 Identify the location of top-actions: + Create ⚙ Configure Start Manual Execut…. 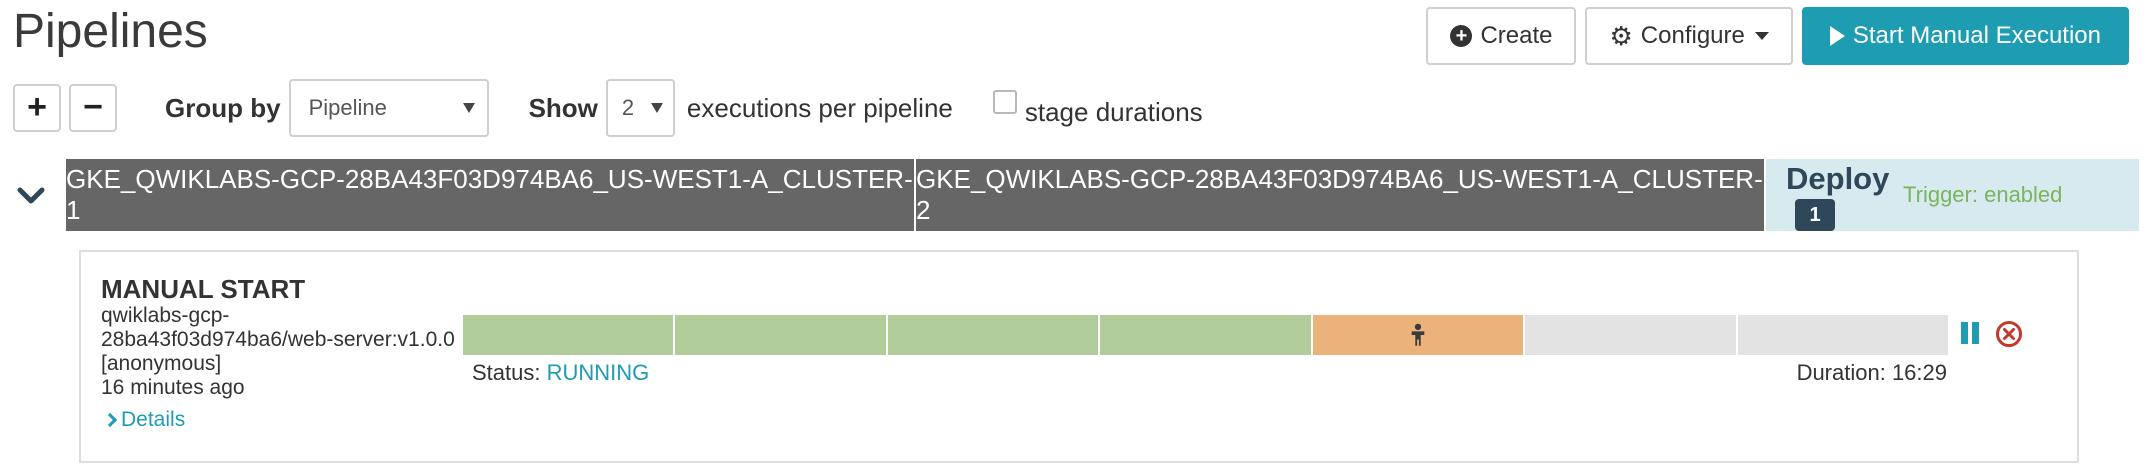
(1777, 36).